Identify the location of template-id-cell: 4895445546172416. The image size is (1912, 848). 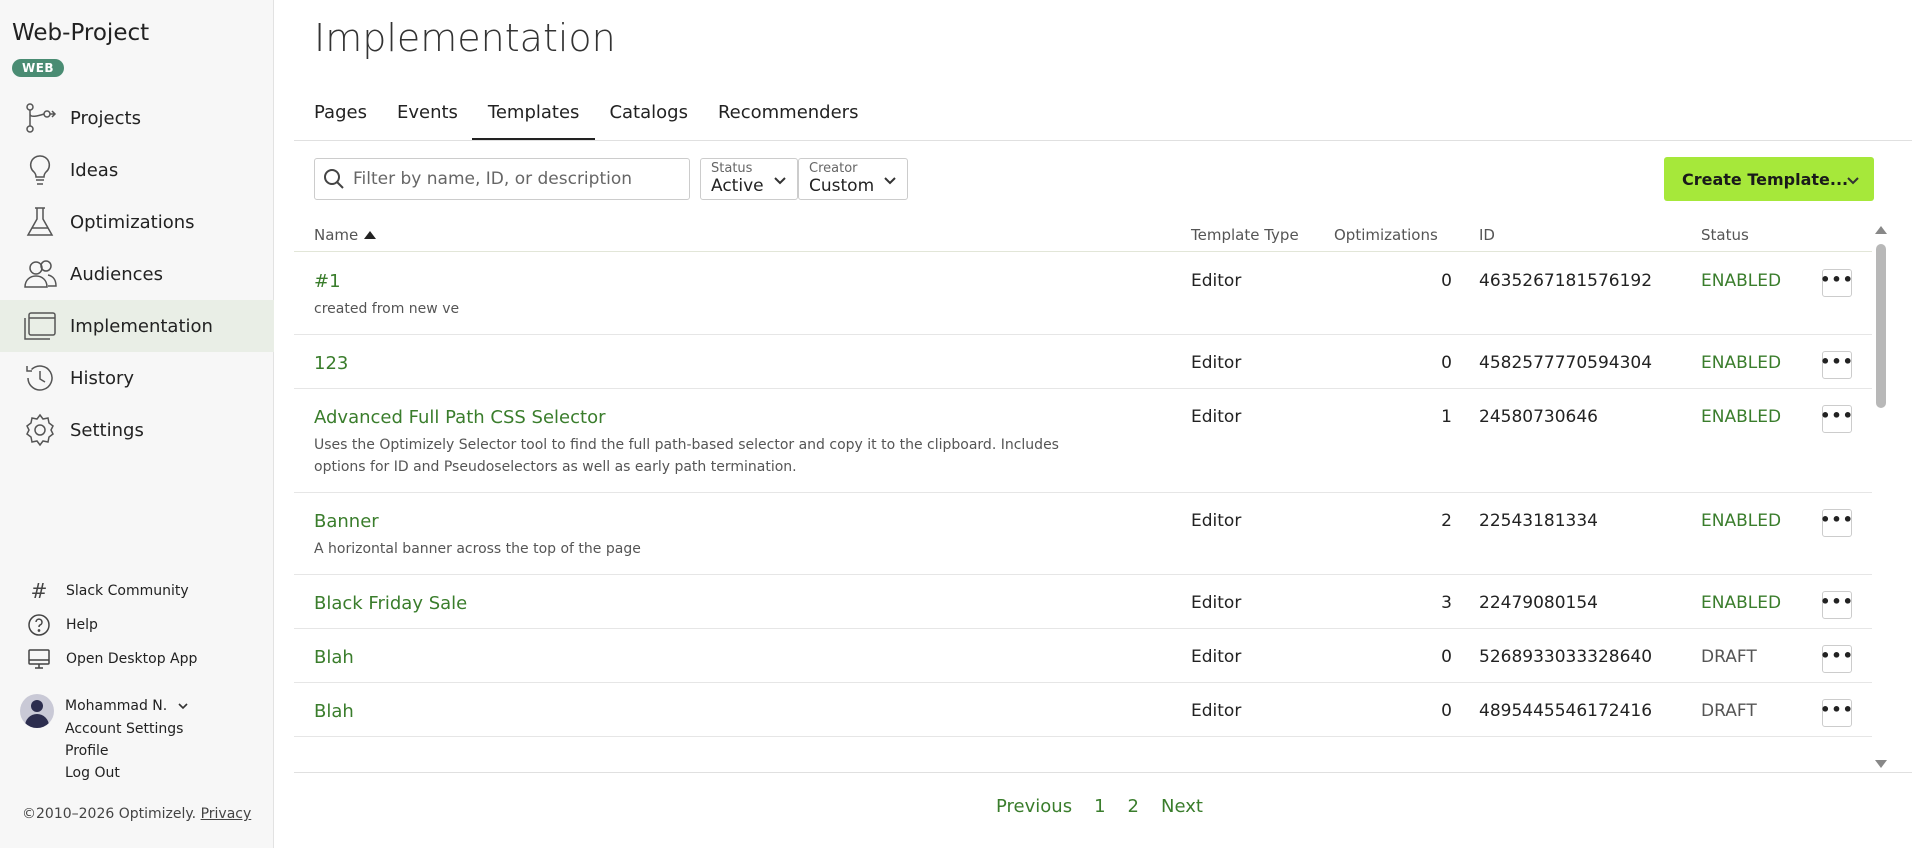
(1566, 711).